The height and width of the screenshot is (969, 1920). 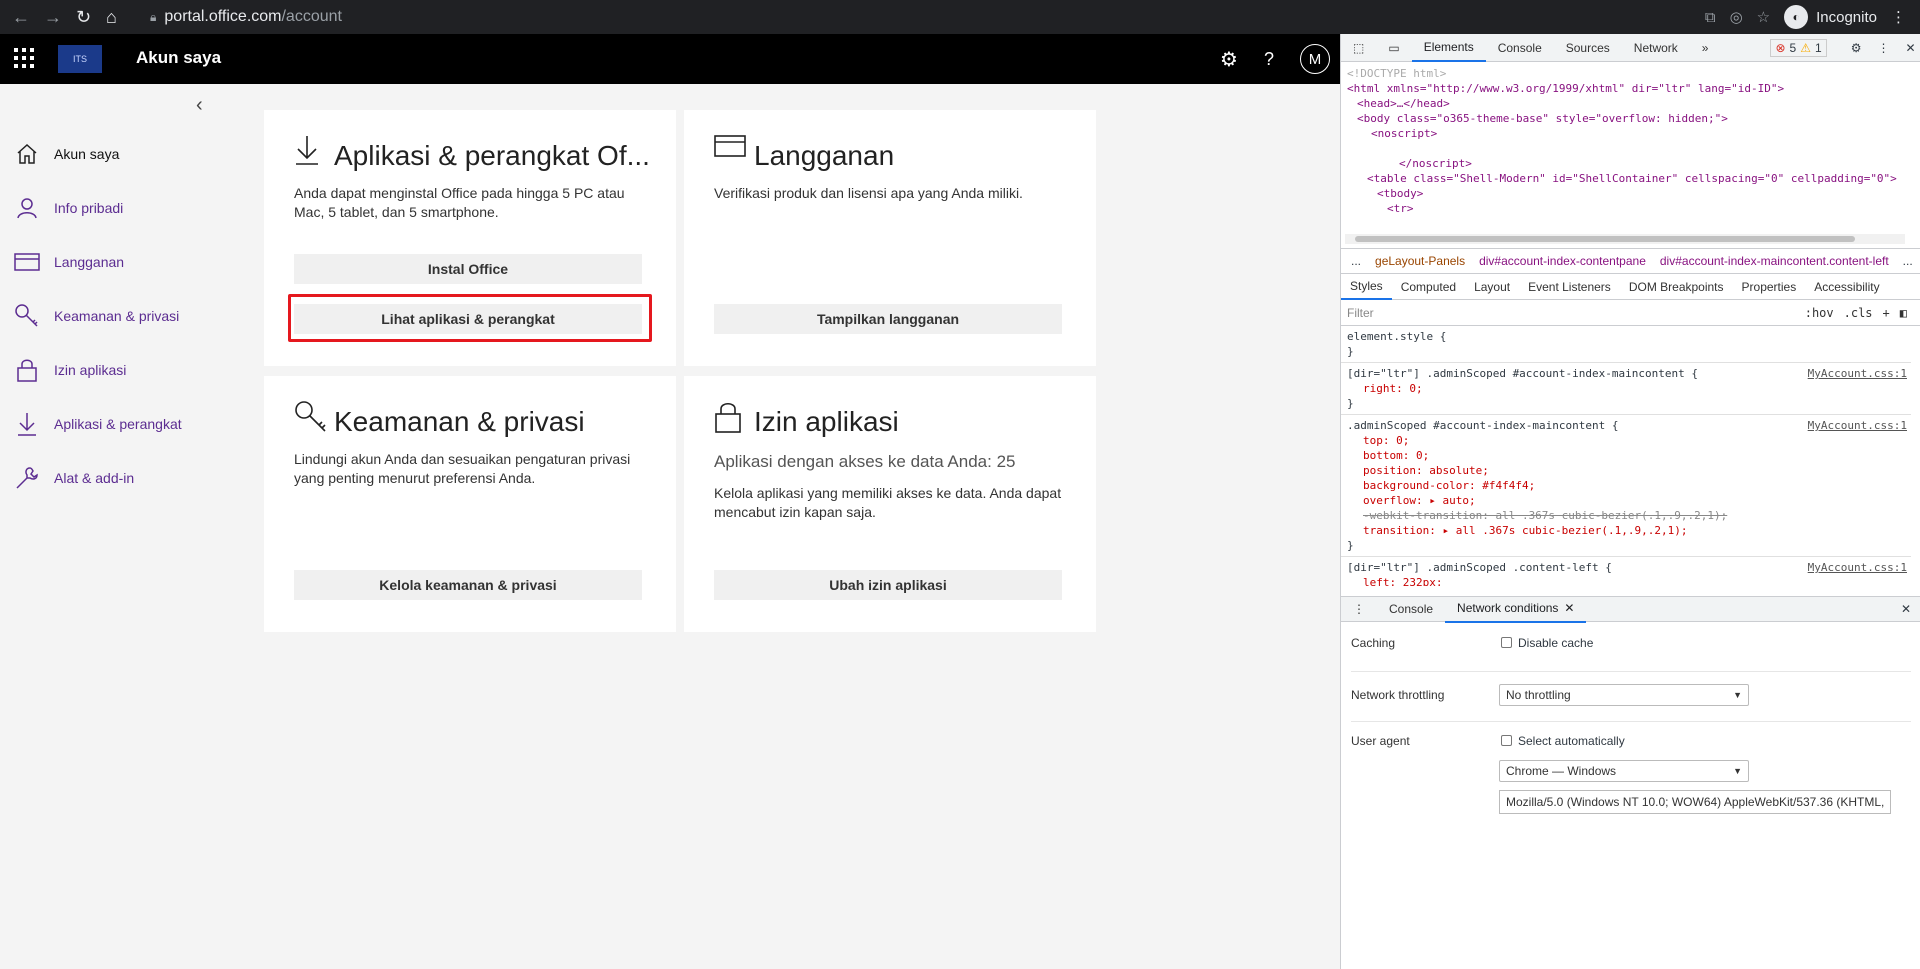 I want to click on dom-line: </noscript>, so click(x=1626, y=163).